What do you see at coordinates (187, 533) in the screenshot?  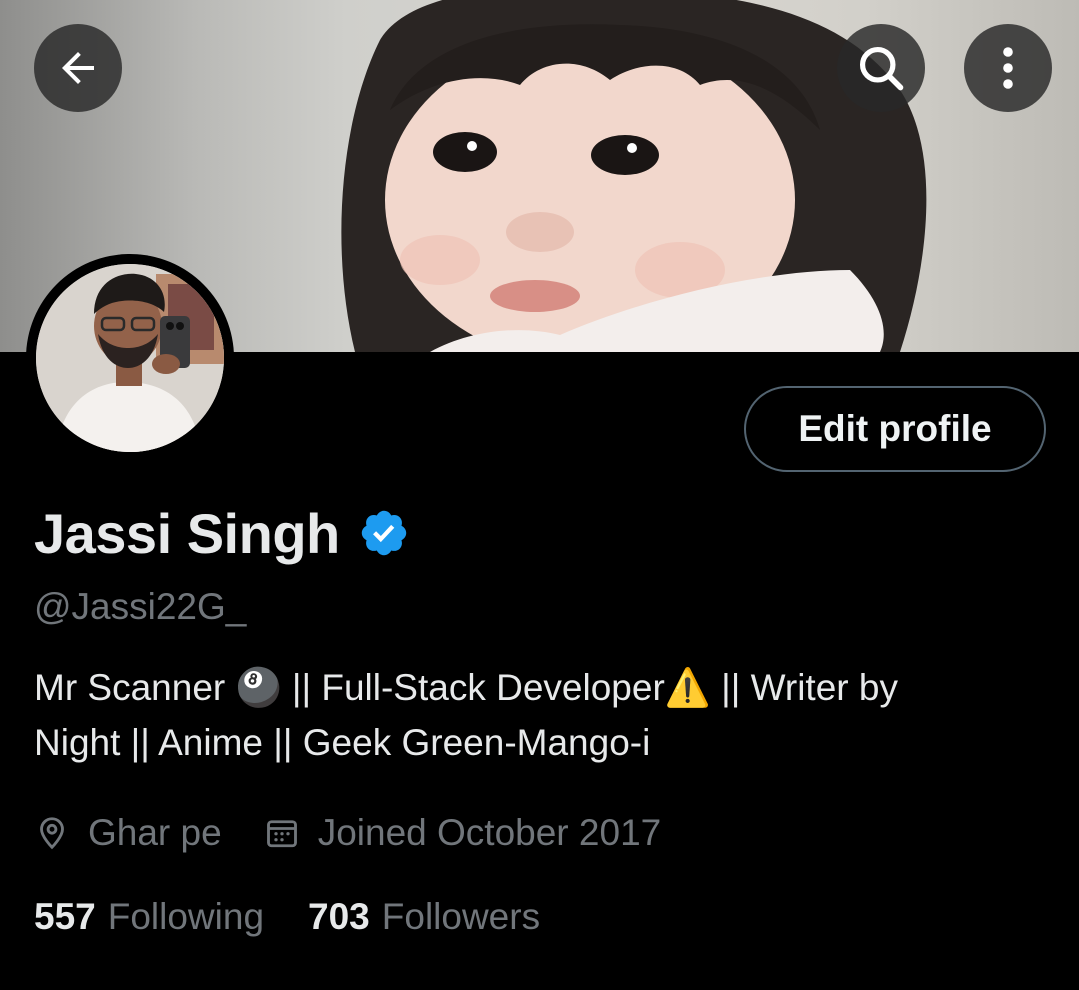 I see `display-name: Jassi Singh` at bounding box center [187, 533].